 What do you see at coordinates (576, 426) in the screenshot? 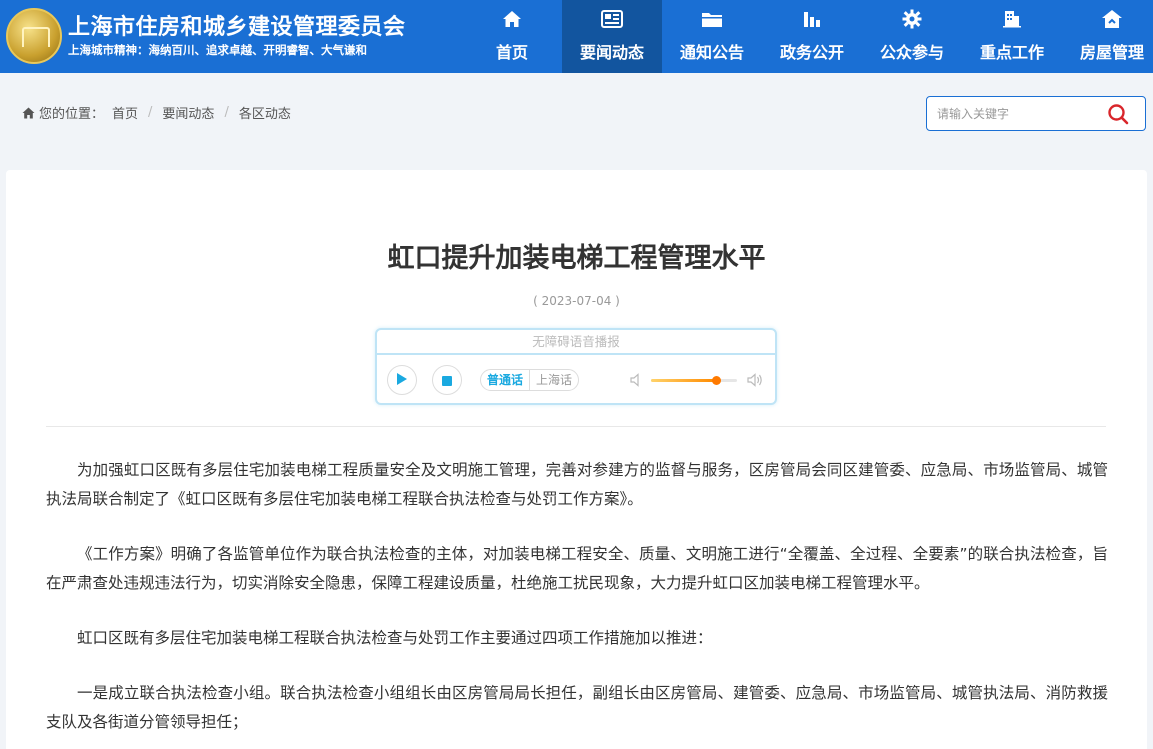
I see `content-divider` at bounding box center [576, 426].